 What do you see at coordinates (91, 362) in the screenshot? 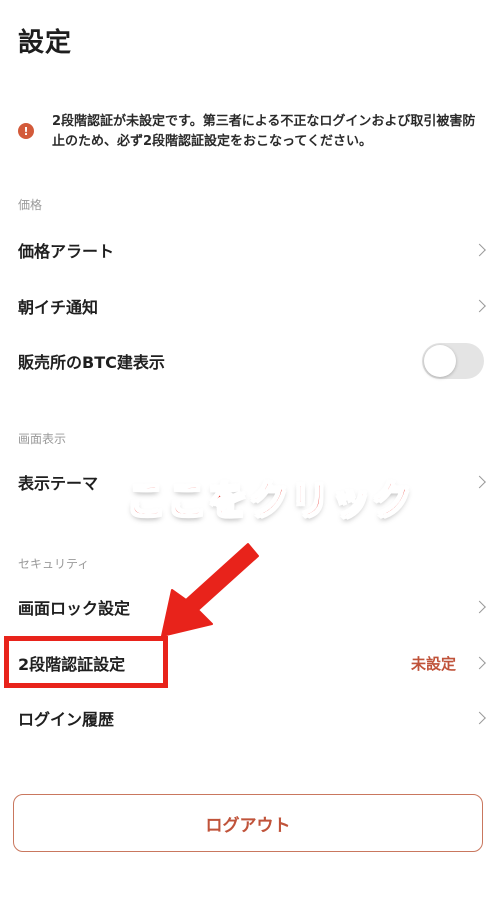
I see `btc-display-label: 販売所のBTC建表示` at bounding box center [91, 362].